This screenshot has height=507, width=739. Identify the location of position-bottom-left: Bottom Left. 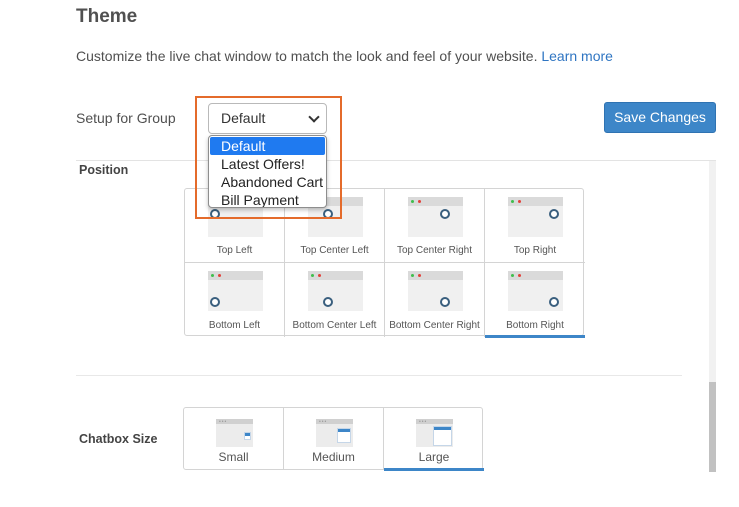
(235, 300).